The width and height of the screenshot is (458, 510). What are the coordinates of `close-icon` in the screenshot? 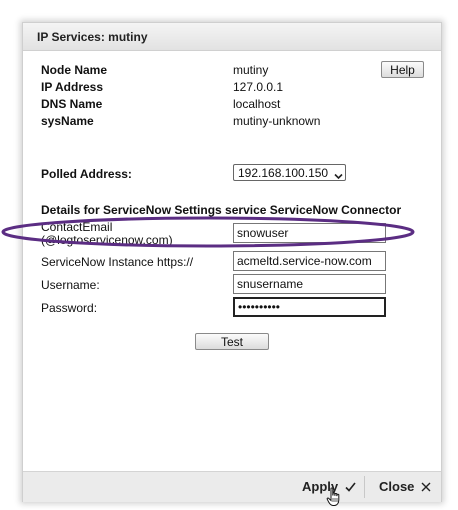 It's located at (426, 488).